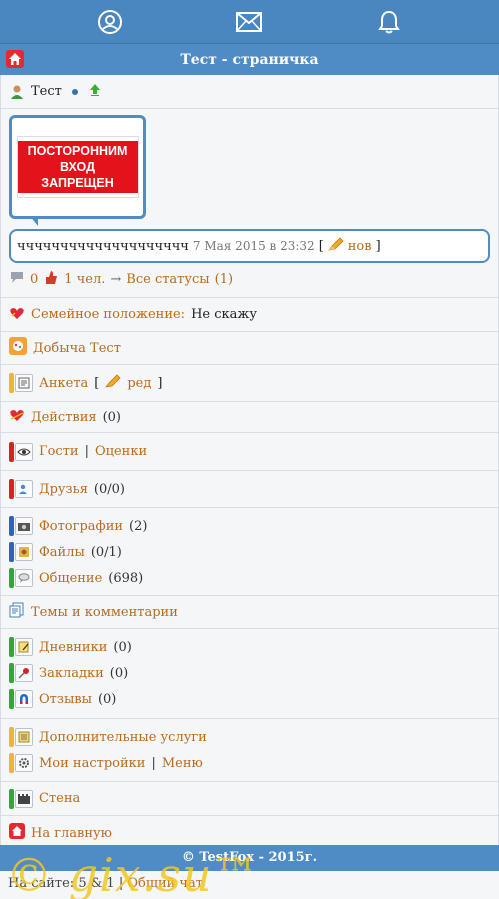 Image resolution: width=499 pixels, height=899 pixels. I want to click on anketa-icon, so click(21, 383).